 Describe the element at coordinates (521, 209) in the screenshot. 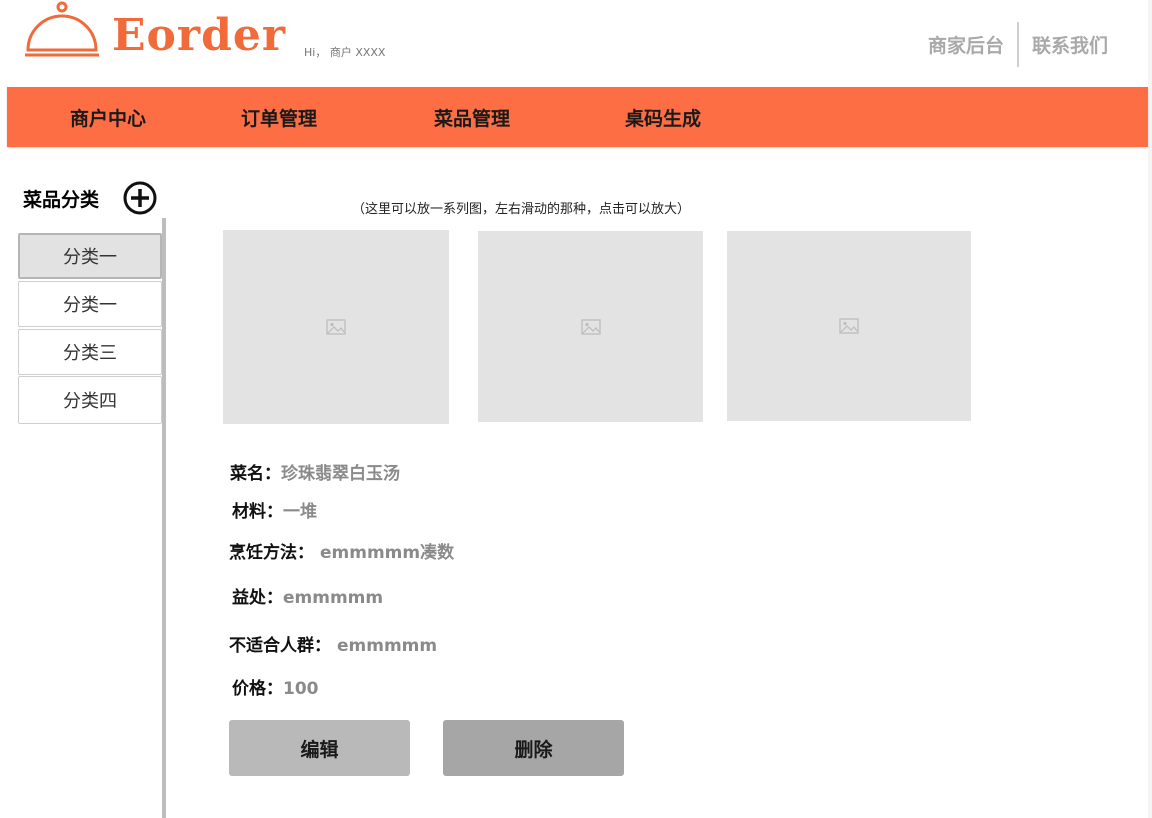

I see `gallery-hint: （这里可以放一系列图，左右滑动的那种，点击可以放大）` at that location.